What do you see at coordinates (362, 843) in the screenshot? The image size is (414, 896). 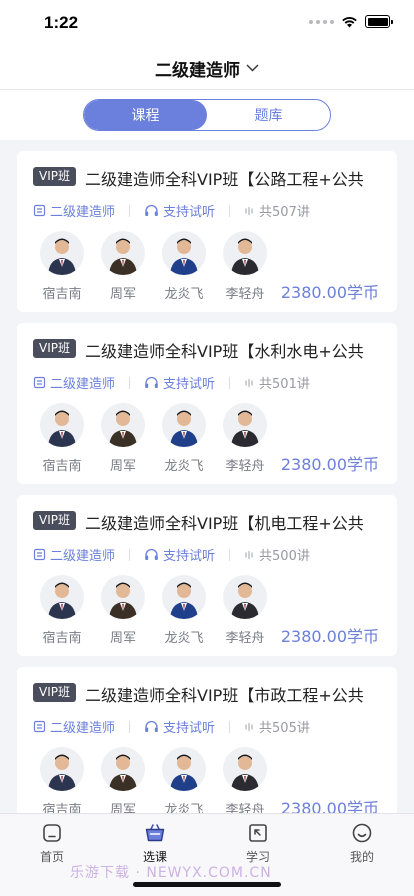 I see `tab-mine: 我的` at bounding box center [362, 843].